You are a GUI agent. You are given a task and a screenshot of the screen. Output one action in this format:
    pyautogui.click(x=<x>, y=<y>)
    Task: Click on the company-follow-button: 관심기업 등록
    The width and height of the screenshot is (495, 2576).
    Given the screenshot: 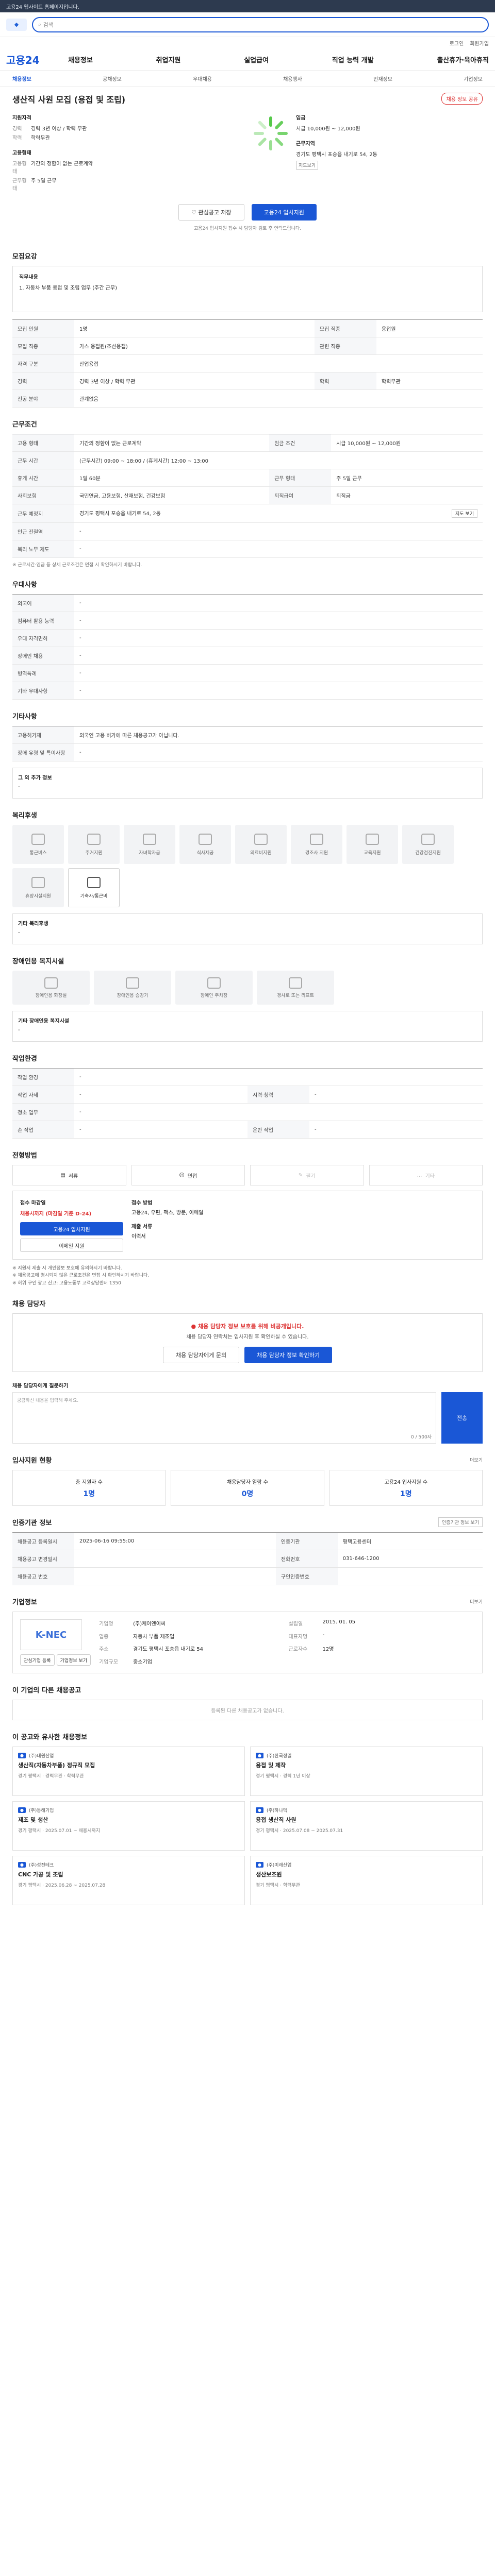 What is the action you would take?
    pyautogui.click(x=37, y=1660)
    